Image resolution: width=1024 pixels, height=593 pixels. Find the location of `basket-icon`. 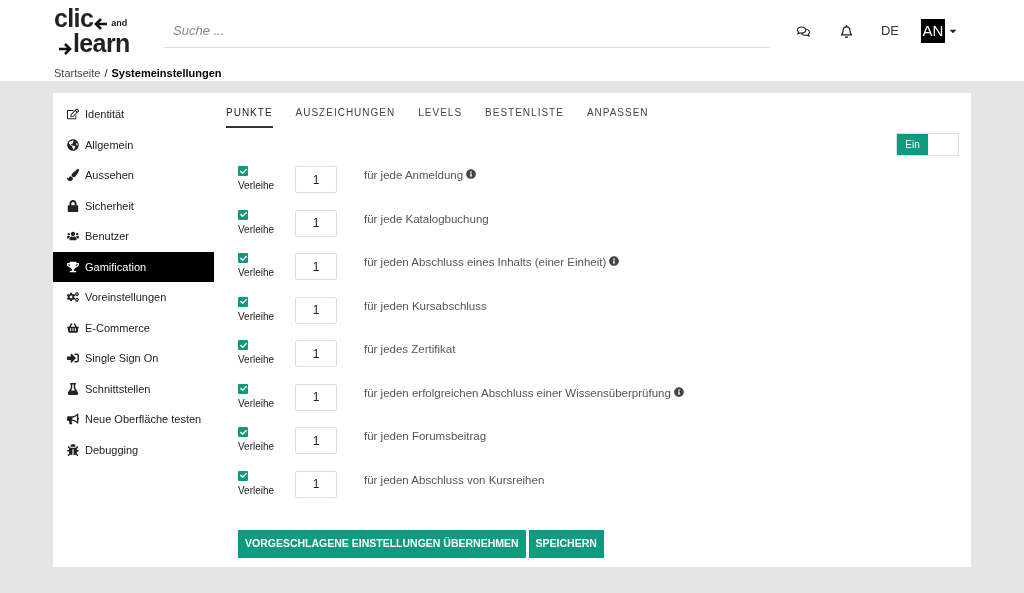

basket-icon is located at coordinates (73, 327).